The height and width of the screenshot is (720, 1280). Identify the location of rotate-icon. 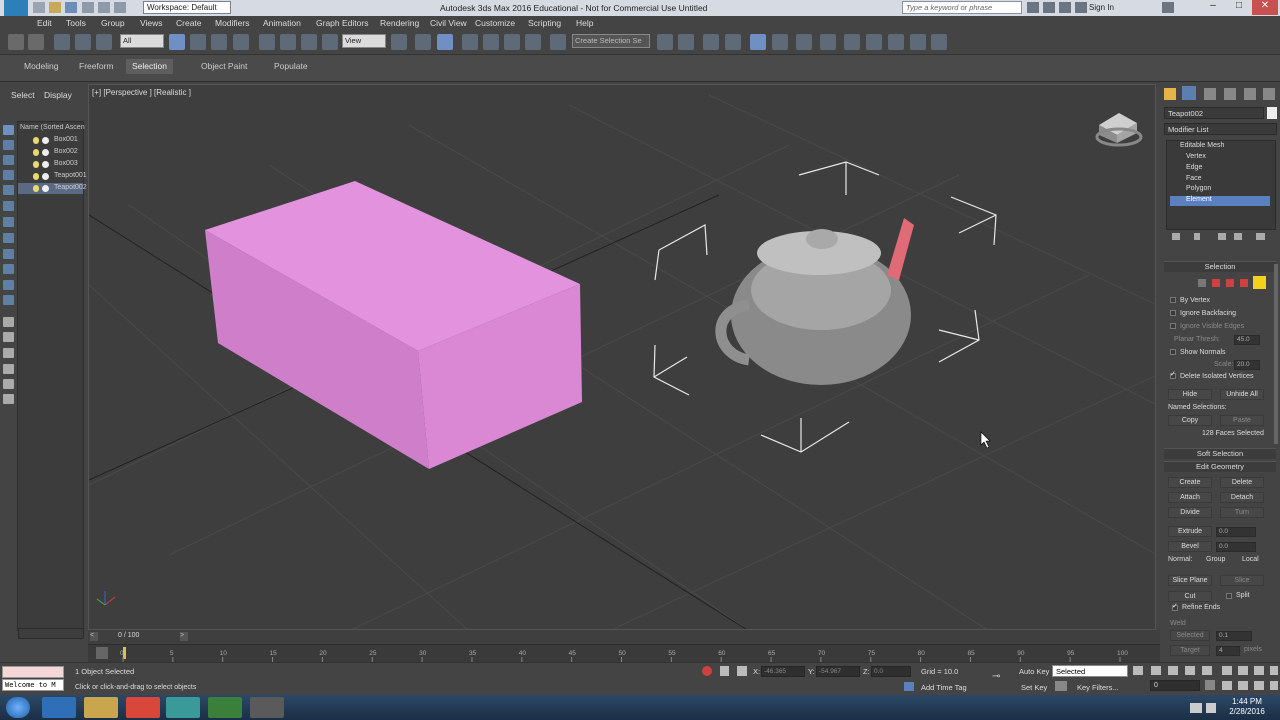
(288, 42).